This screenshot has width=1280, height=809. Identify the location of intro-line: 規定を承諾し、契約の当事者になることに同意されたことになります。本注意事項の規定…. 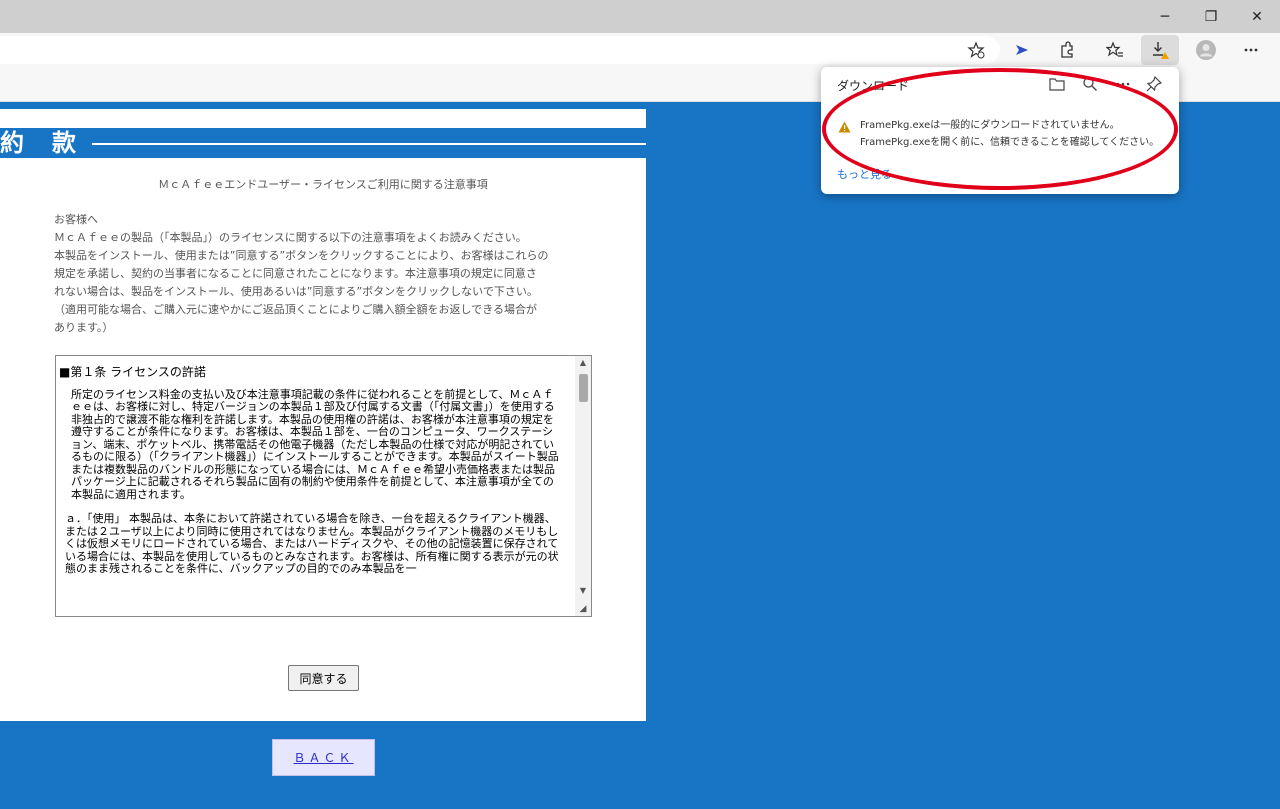
(295, 273).